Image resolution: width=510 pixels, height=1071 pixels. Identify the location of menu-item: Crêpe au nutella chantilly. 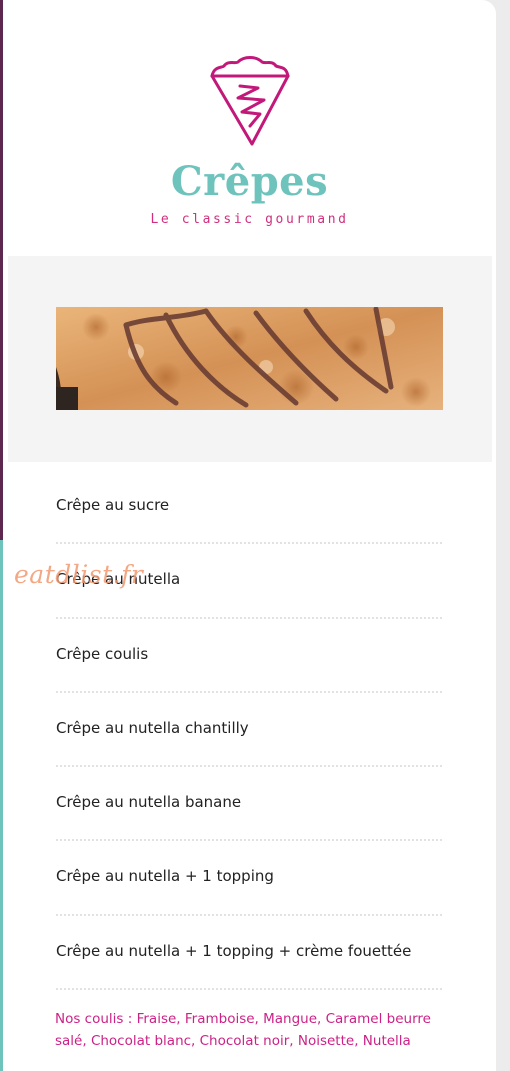
(249, 730).